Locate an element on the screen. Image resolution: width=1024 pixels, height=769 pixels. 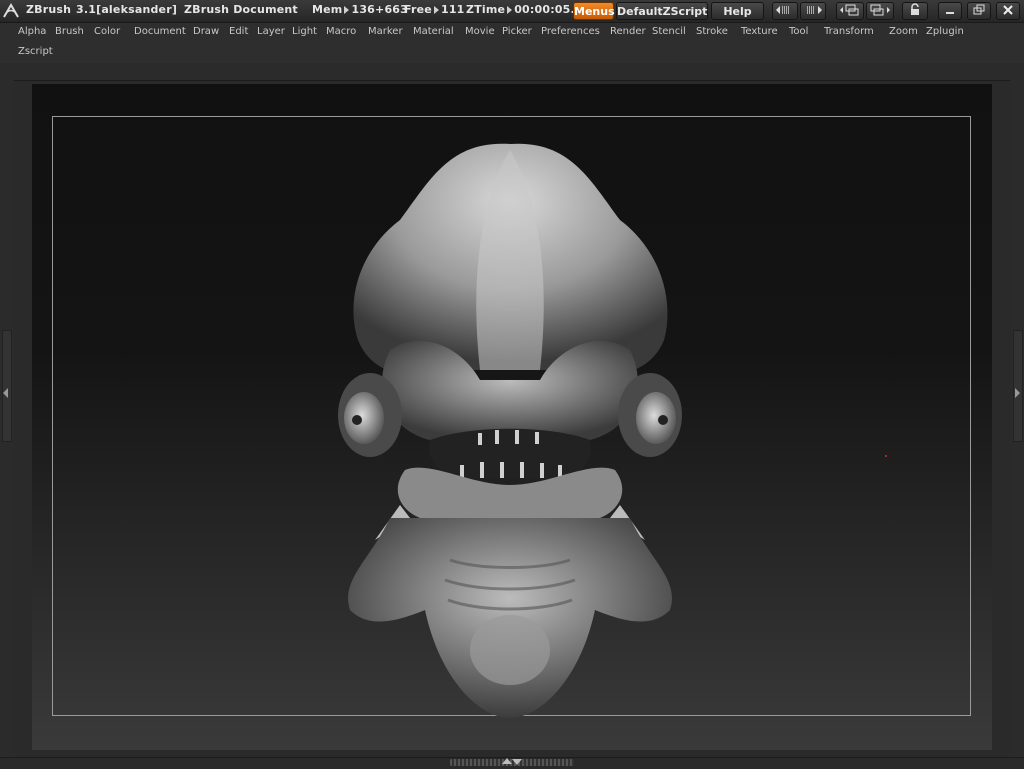
lock-icon is located at coordinates (915, 11).